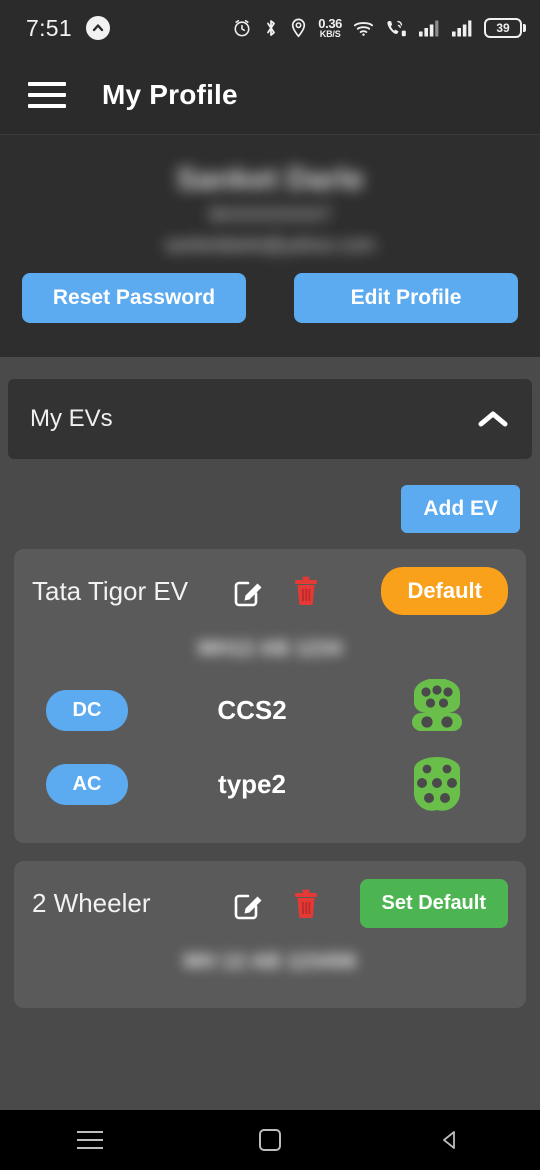  What do you see at coordinates (363, 28) in the screenshot?
I see `wifi-icon` at bounding box center [363, 28].